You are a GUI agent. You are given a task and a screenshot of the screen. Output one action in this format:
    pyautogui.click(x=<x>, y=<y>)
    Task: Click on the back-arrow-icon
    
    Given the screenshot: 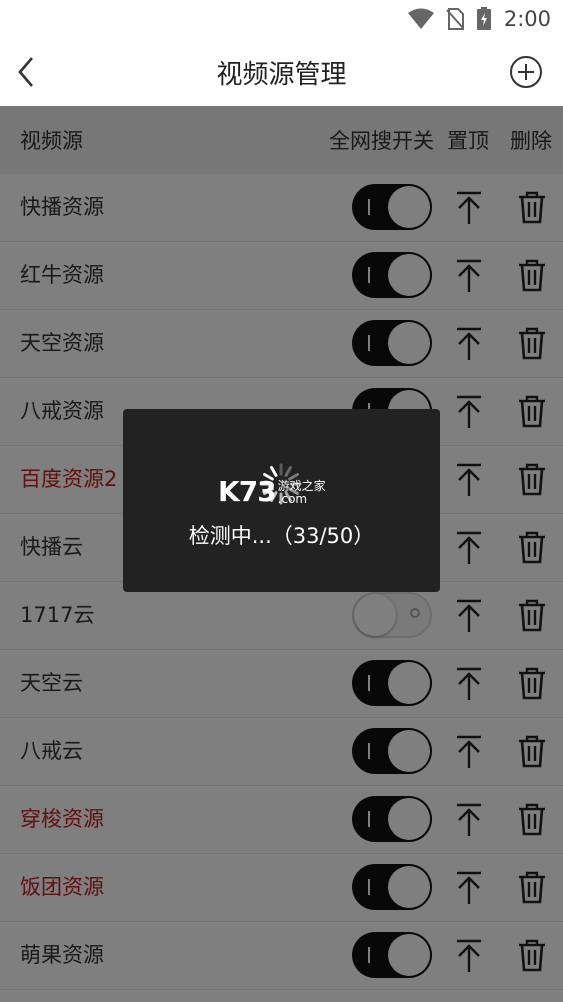 What is the action you would take?
    pyautogui.click(x=28, y=72)
    